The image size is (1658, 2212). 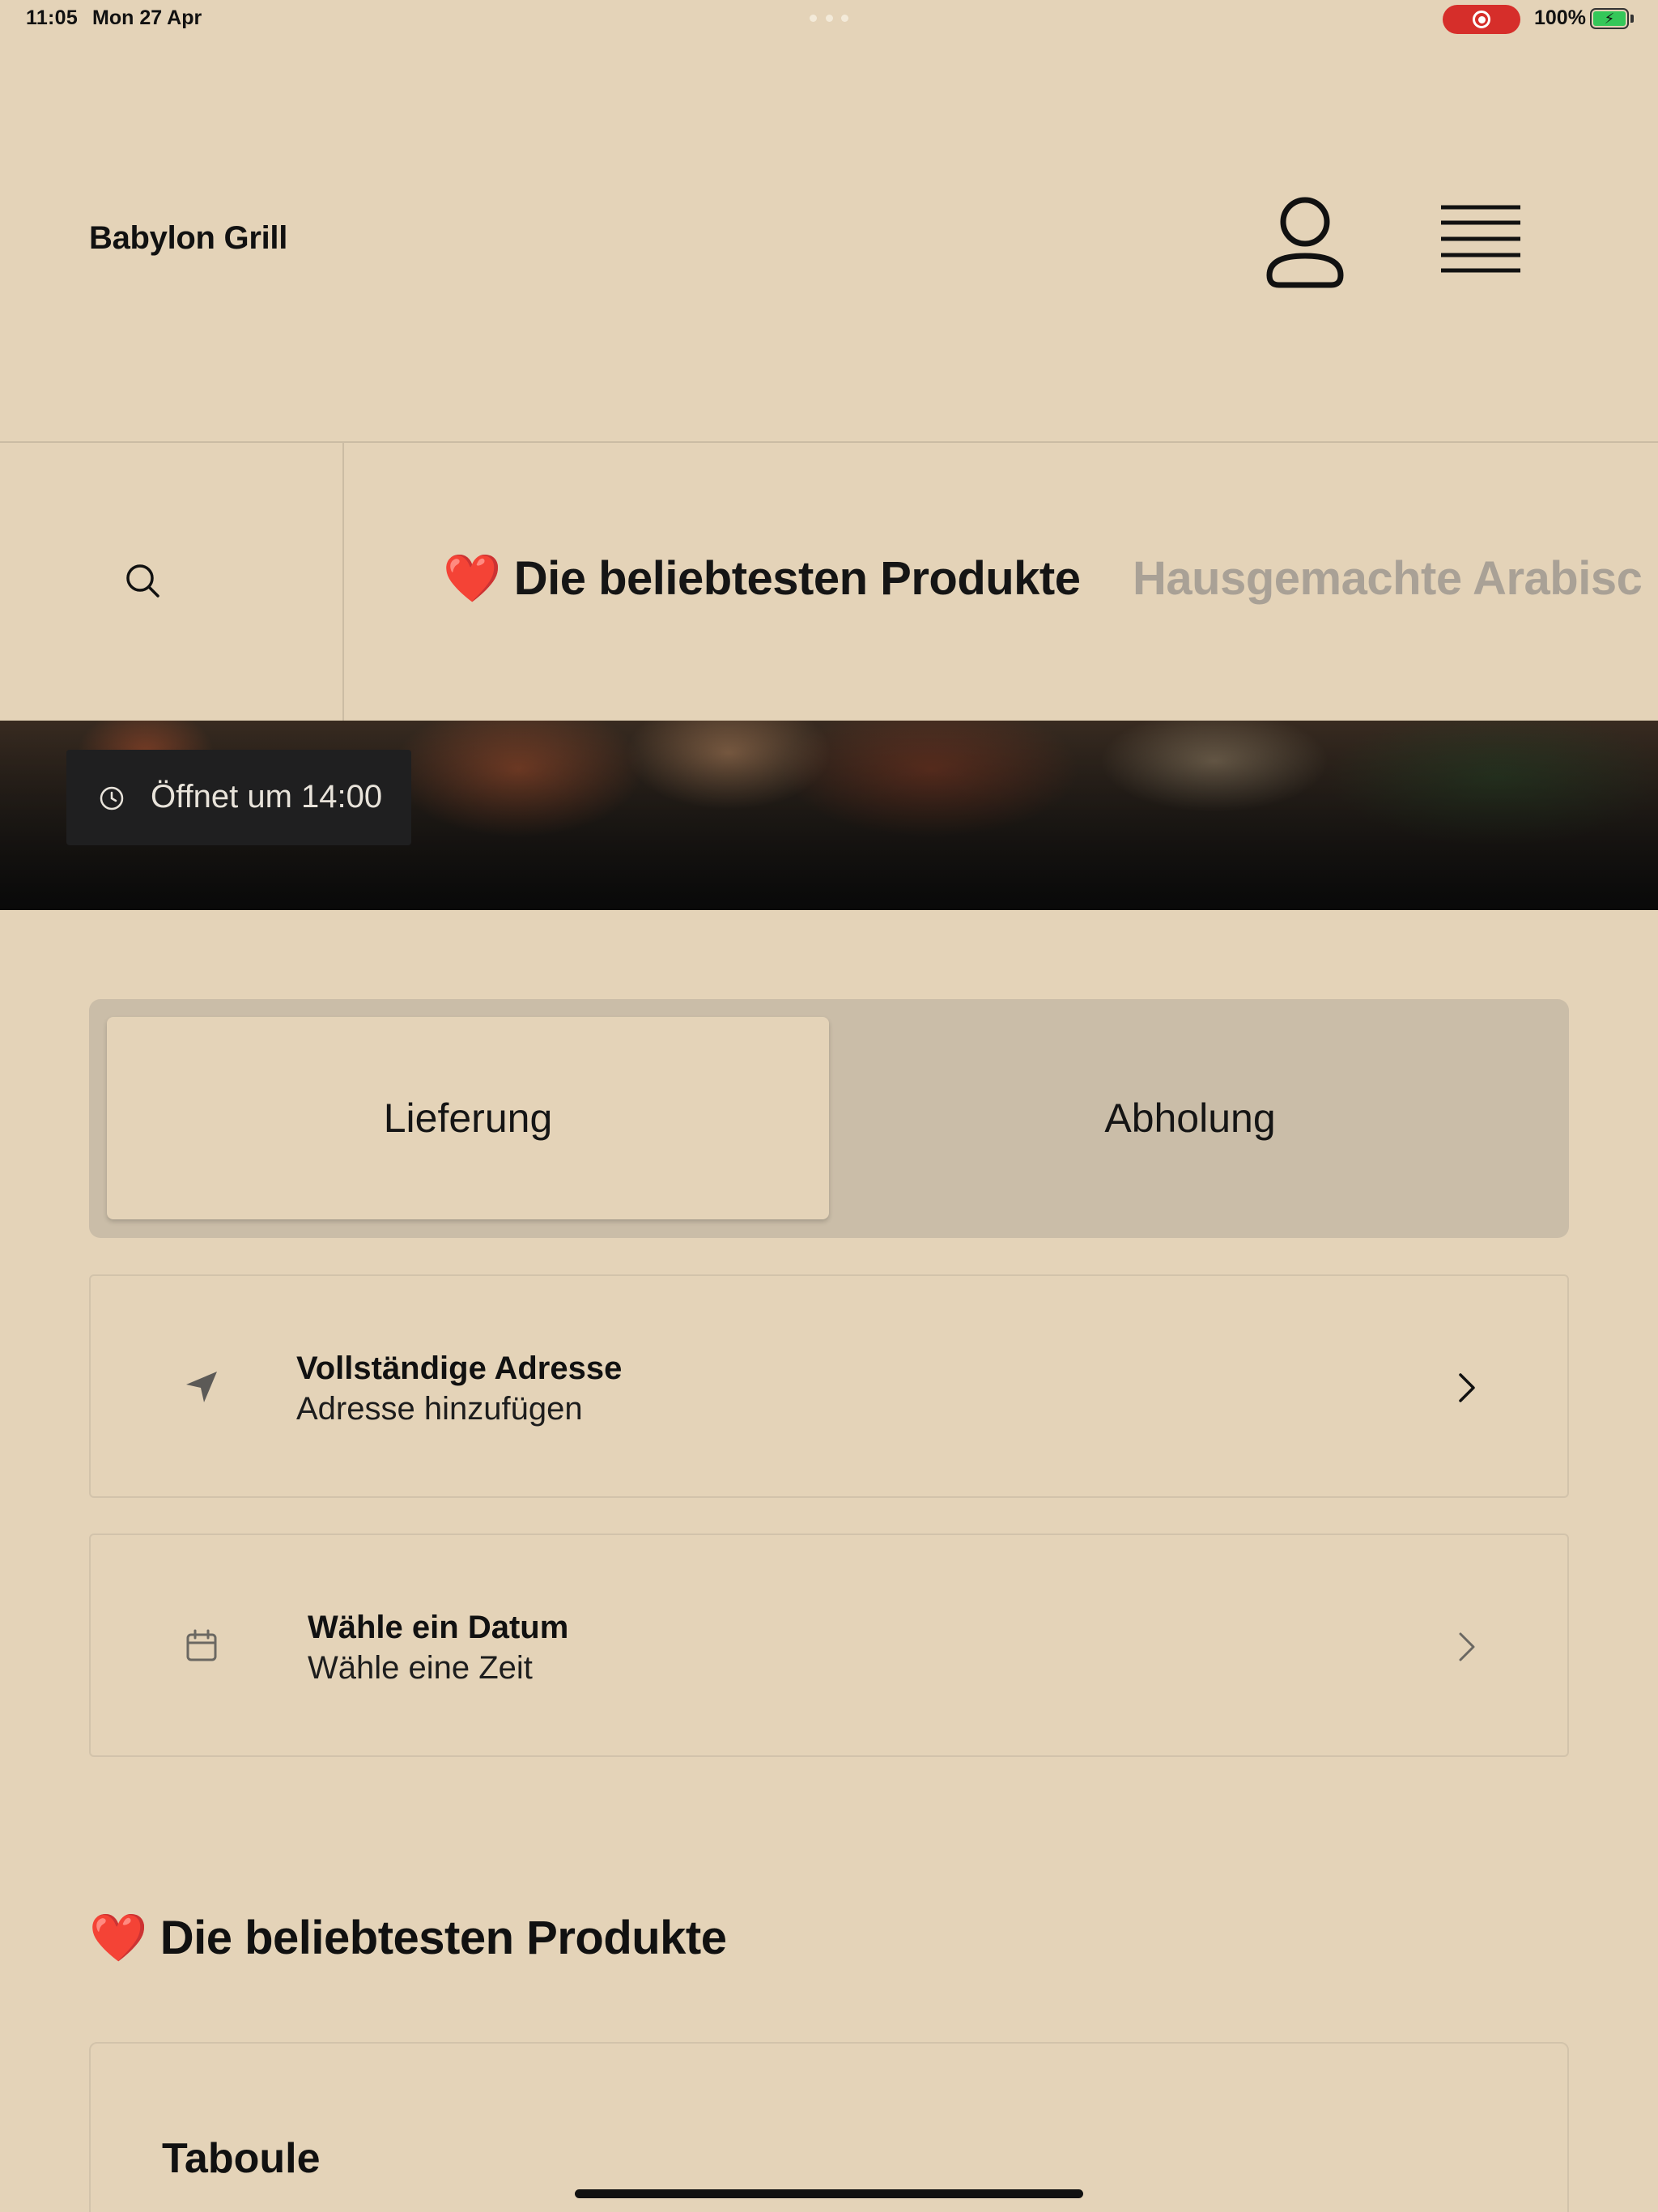 I want to click on battery-icon: ⚡, so click(x=1609, y=19).